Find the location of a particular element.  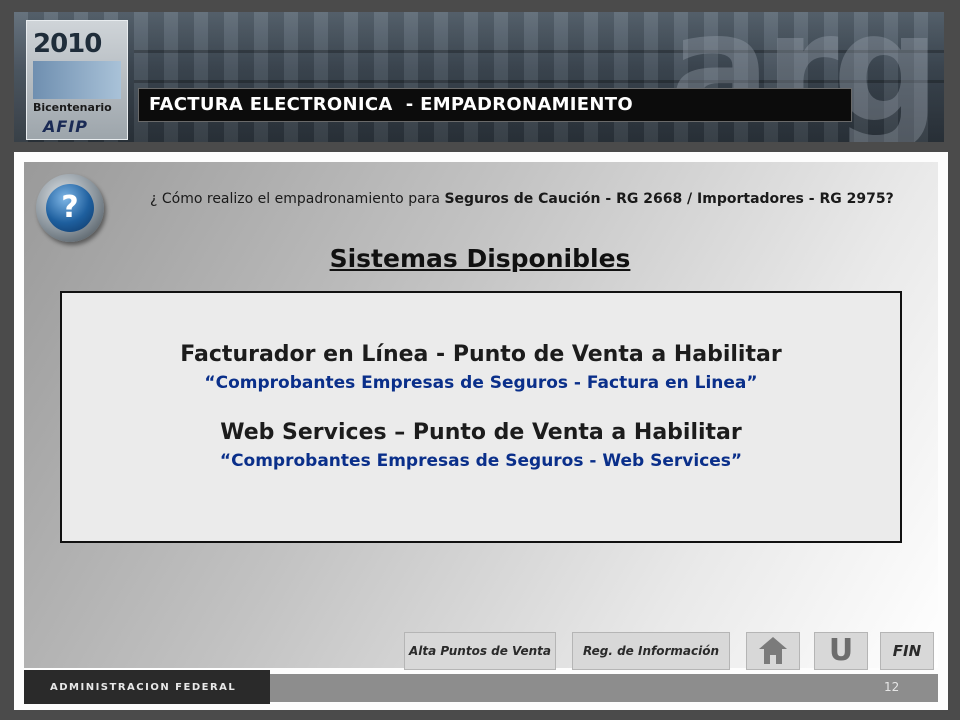

alta-puntos-venta-button: Alta Puntos de Venta is located at coordinates (480, 651).